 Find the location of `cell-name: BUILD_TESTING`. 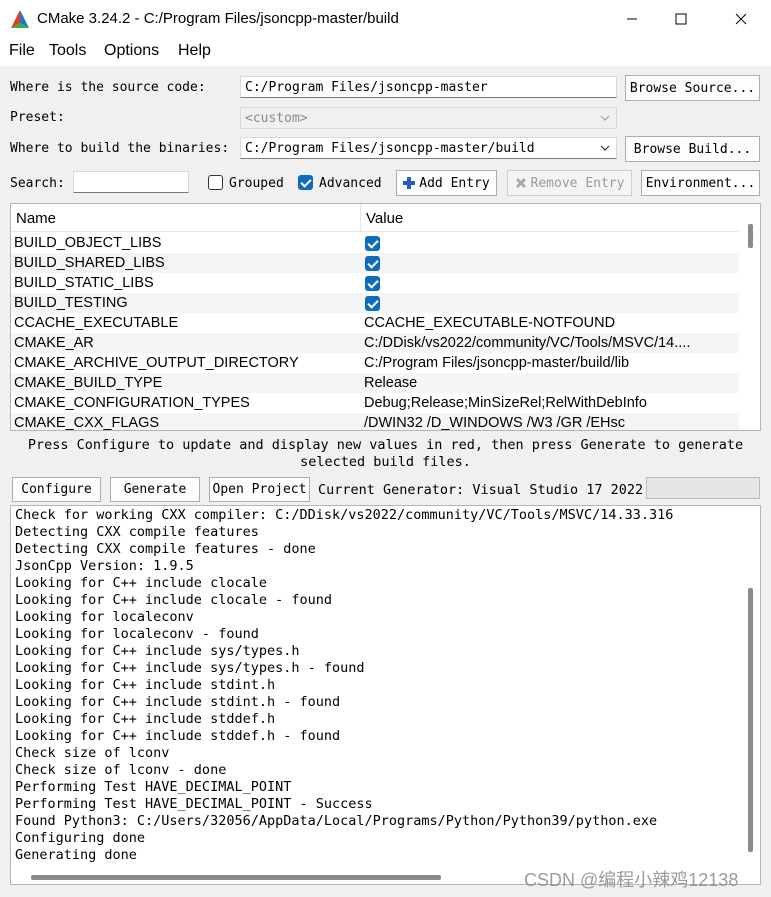

cell-name: BUILD_TESTING is located at coordinates (71, 303).